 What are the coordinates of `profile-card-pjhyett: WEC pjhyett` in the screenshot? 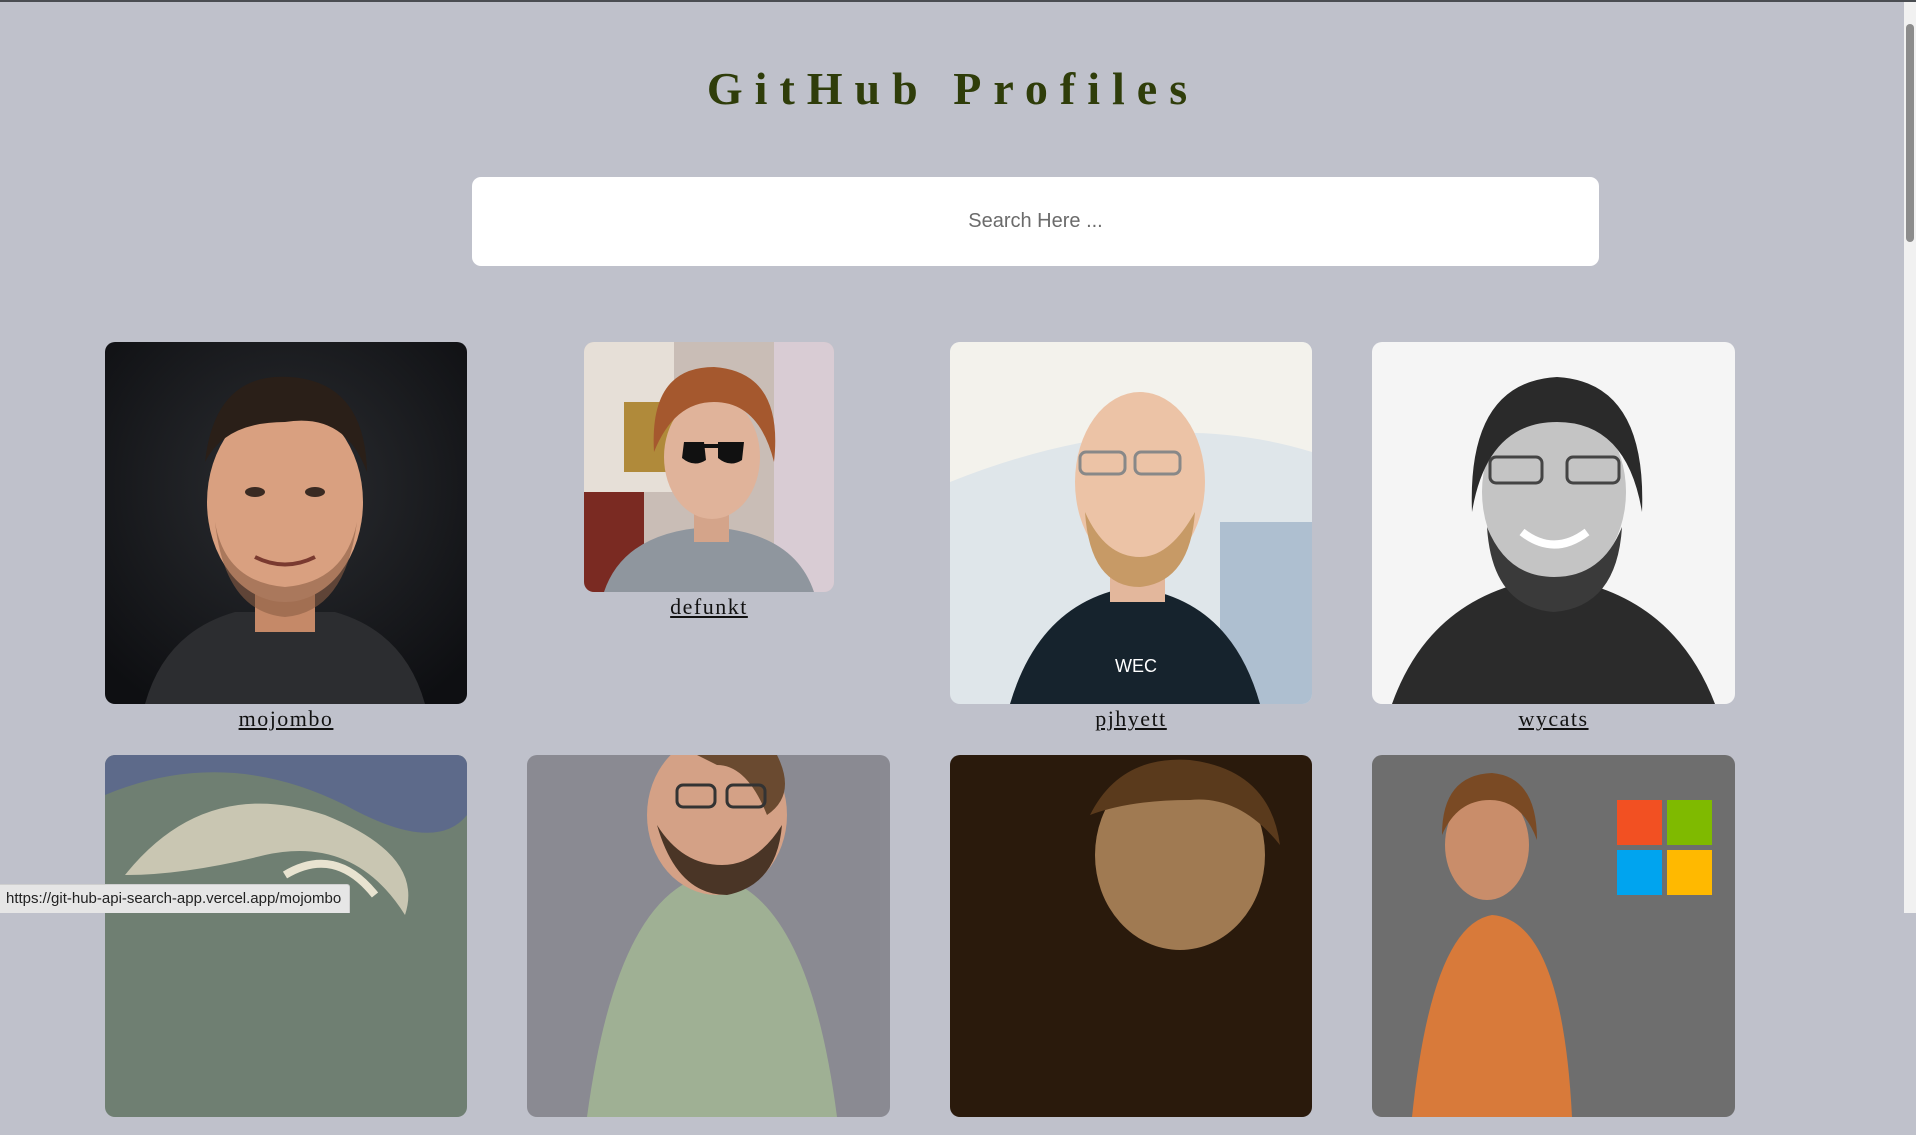 It's located at (1131, 537).